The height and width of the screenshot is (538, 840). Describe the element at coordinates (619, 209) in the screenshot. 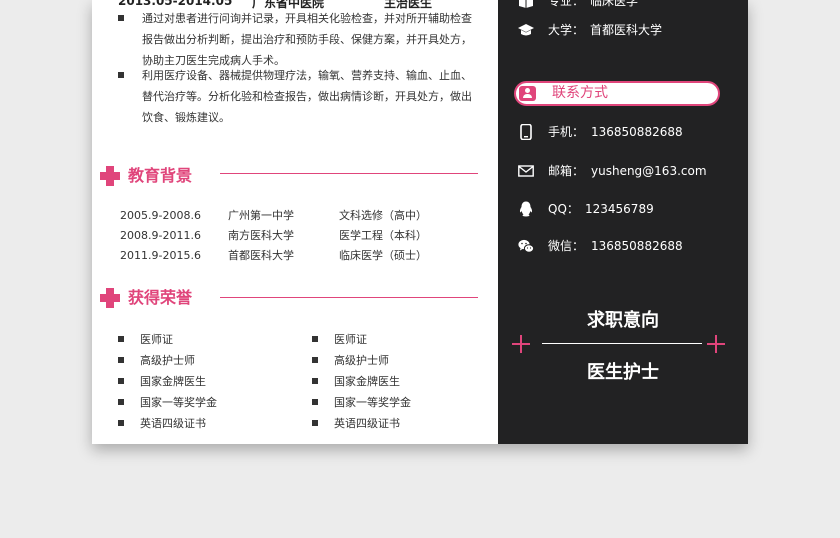

I see `qq-value: 123456789` at that location.